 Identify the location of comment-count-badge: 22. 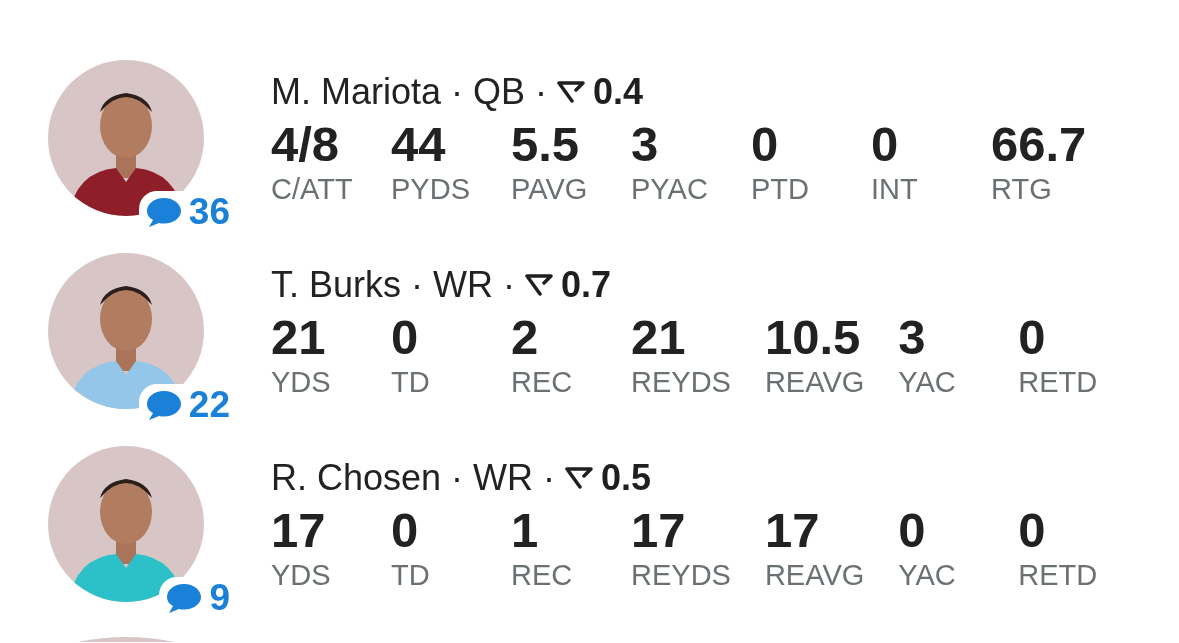
(185, 403).